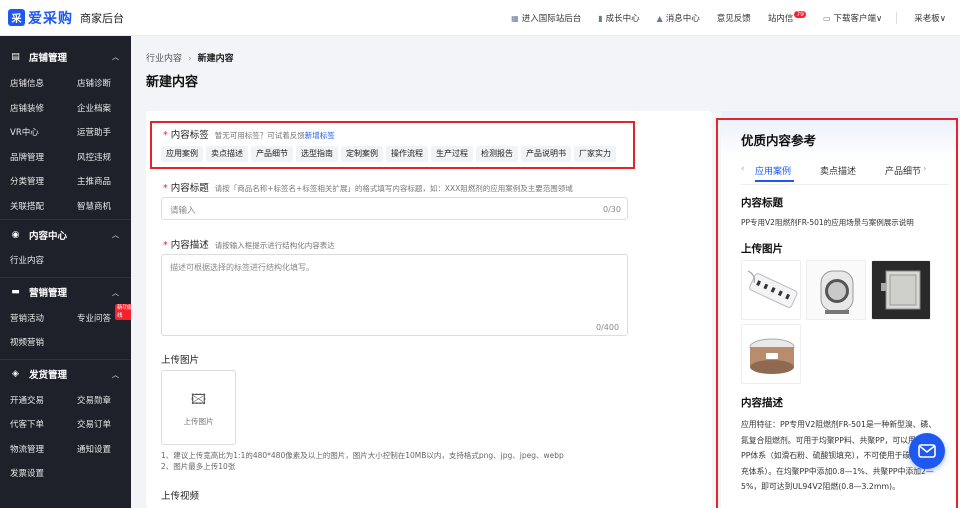 The height and width of the screenshot is (508, 960). Describe the element at coordinates (48, 375) in the screenshot. I see `section-title: 发货管理` at that location.